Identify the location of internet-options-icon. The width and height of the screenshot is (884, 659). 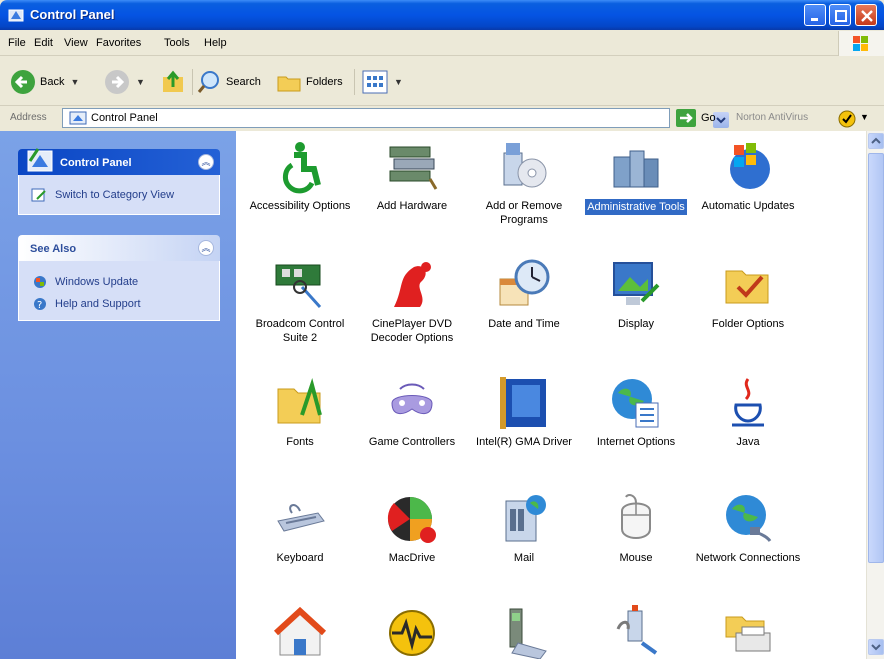
(635, 403).